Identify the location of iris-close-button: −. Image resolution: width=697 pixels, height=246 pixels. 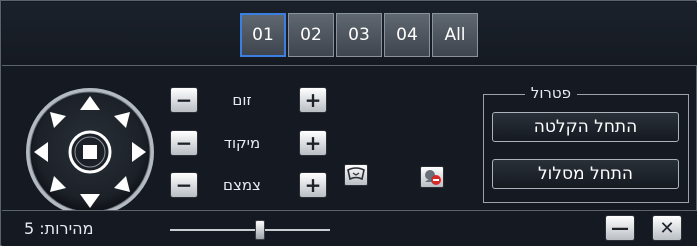
(184, 185).